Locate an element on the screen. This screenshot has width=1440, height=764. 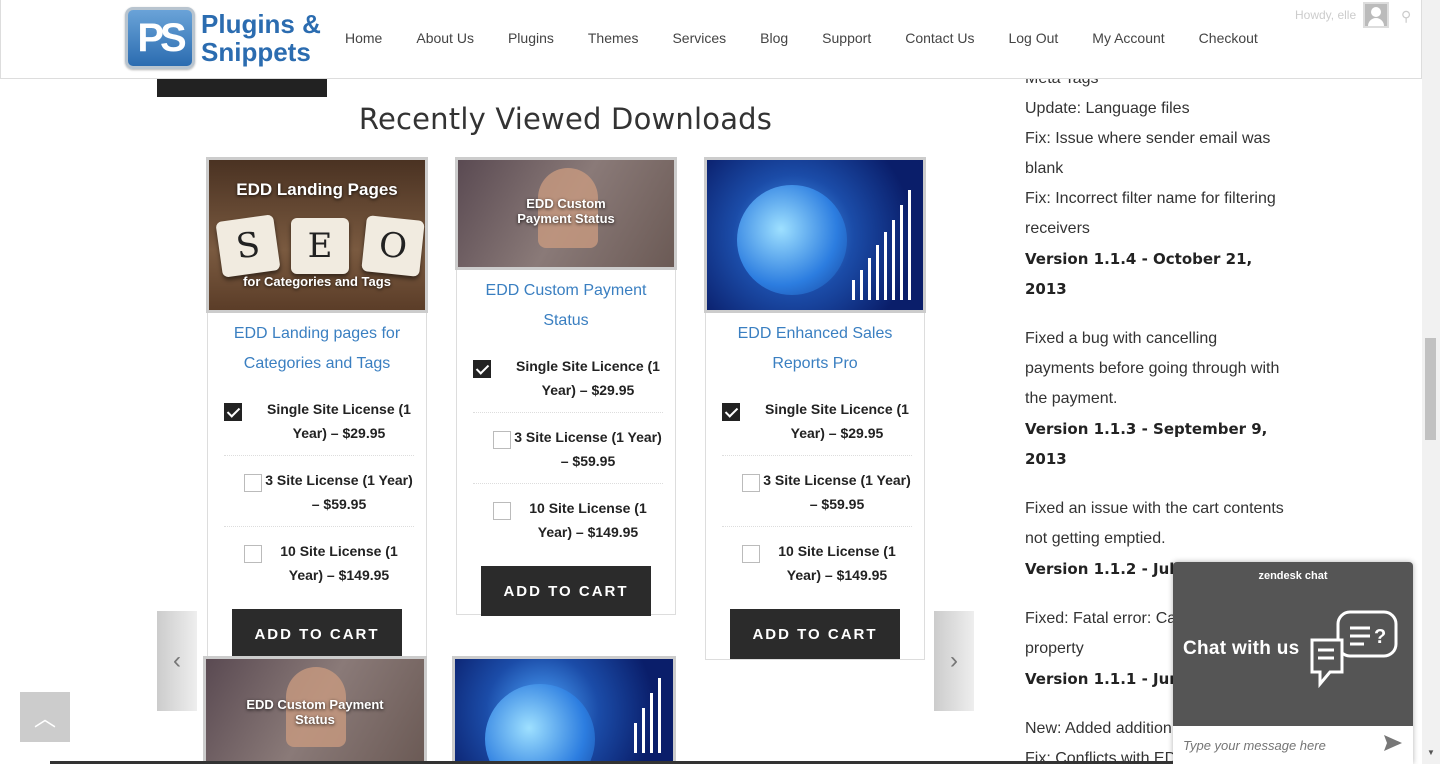
howdy-text: Howdy, elle is located at coordinates (1325, 15).